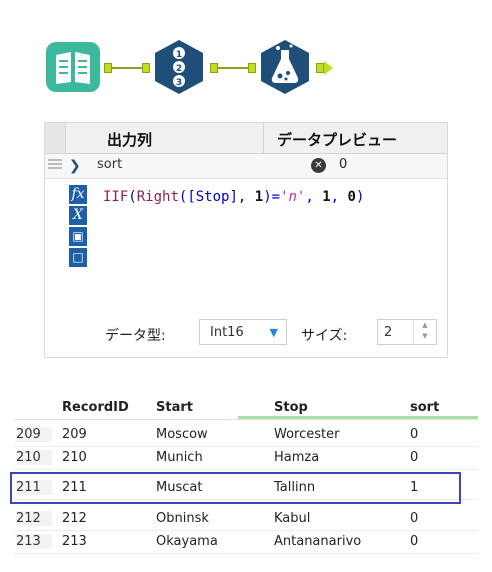  I want to click on cell-recordid: 210, so click(74, 457).